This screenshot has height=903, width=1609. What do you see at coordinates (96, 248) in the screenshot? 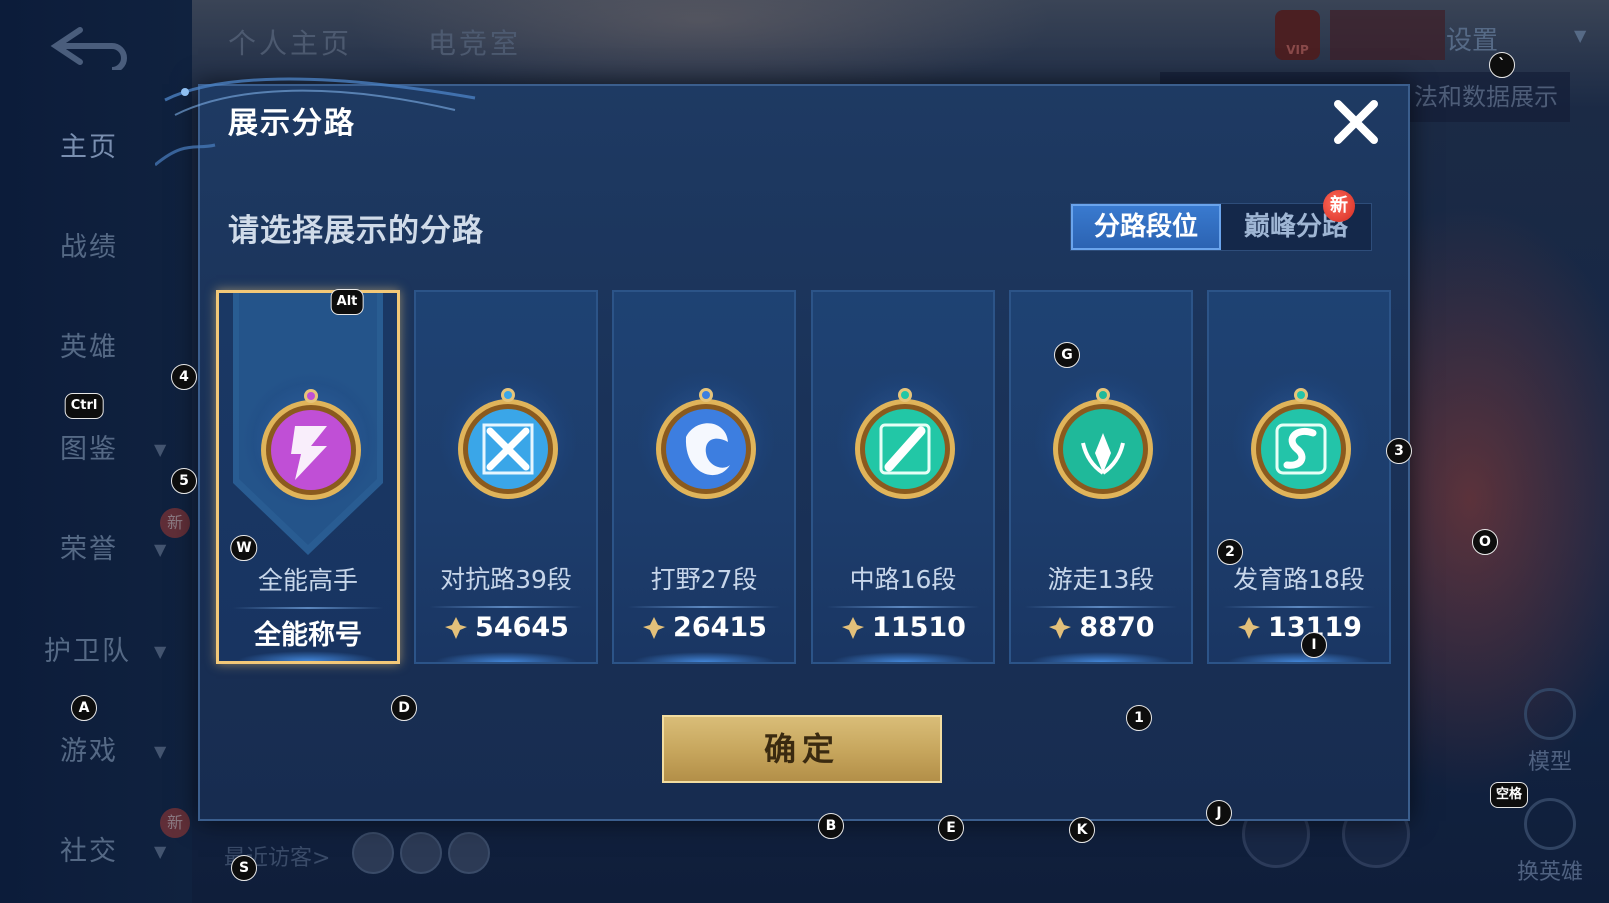
I see `nav-item-record: 战绩` at bounding box center [96, 248].